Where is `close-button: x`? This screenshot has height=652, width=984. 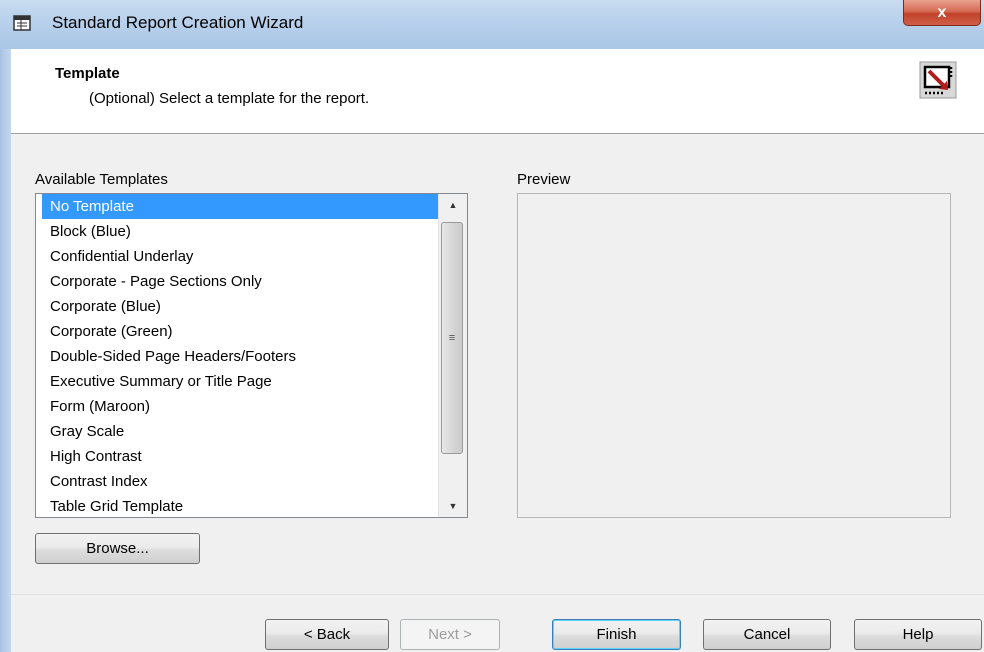 close-button: x is located at coordinates (942, 13).